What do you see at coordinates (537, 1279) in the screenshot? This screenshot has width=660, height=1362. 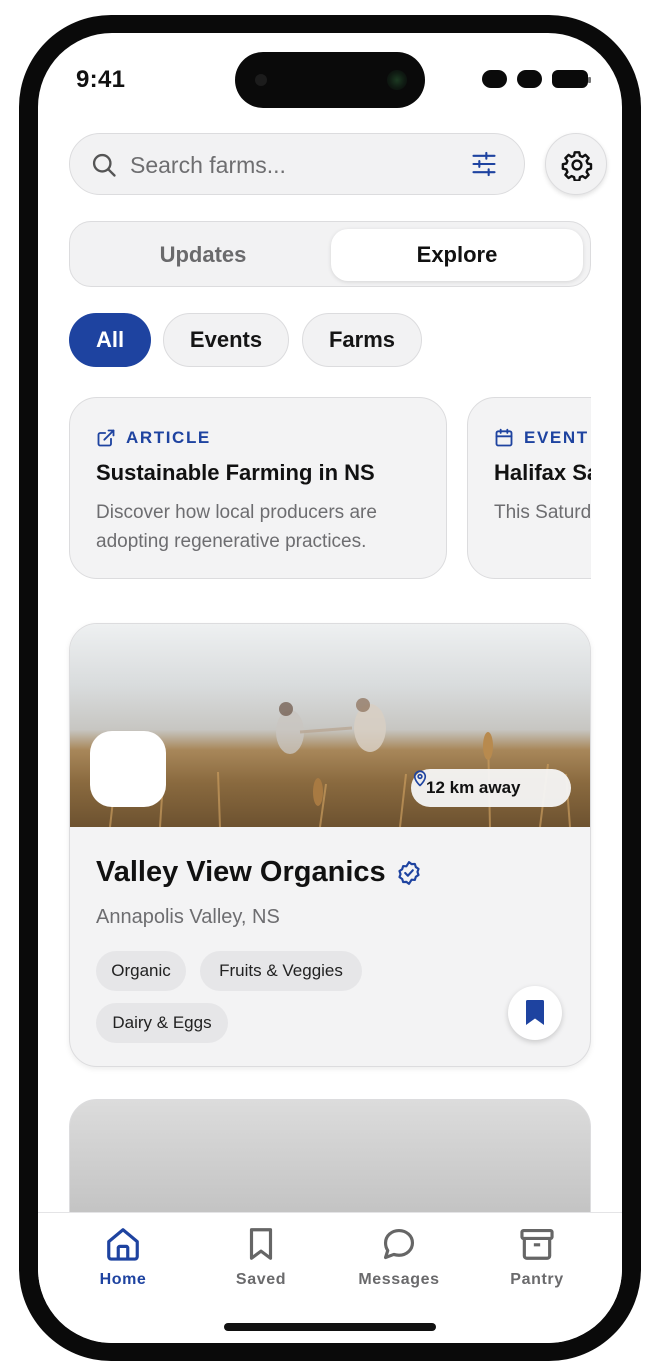 I see `tab-pantry-label: Pantry` at bounding box center [537, 1279].